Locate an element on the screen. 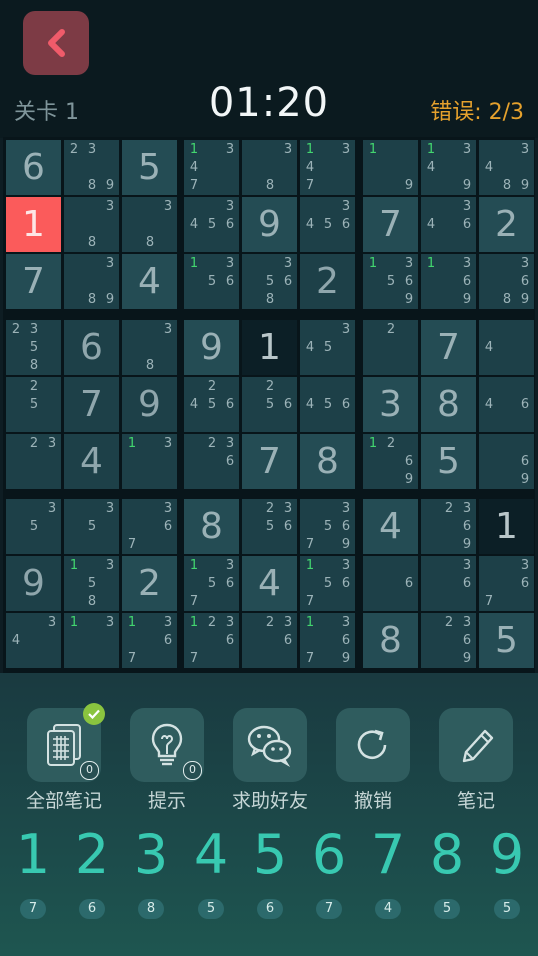 Image resolution: width=538 pixels, height=956 pixels. sudoku-cell-r4c7: 2 is located at coordinates (390, 347).